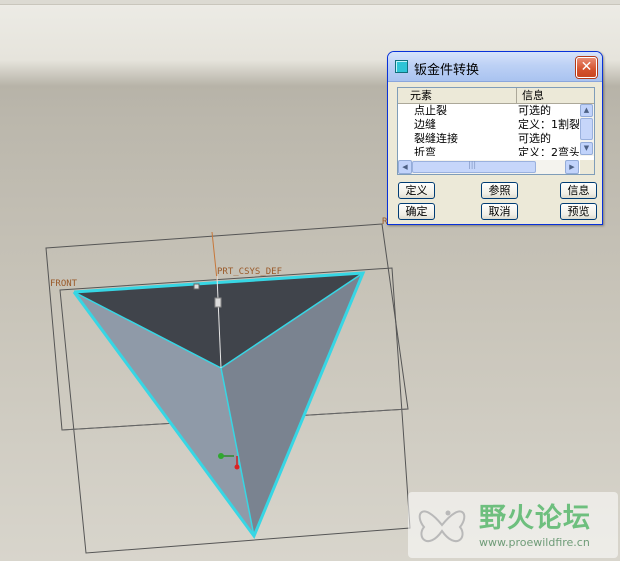 The width and height of the screenshot is (620, 561). What do you see at coordinates (447, 70) in the screenshot?
I see `dialog-title: 钣金件转换` at bounding box center [447, 70].